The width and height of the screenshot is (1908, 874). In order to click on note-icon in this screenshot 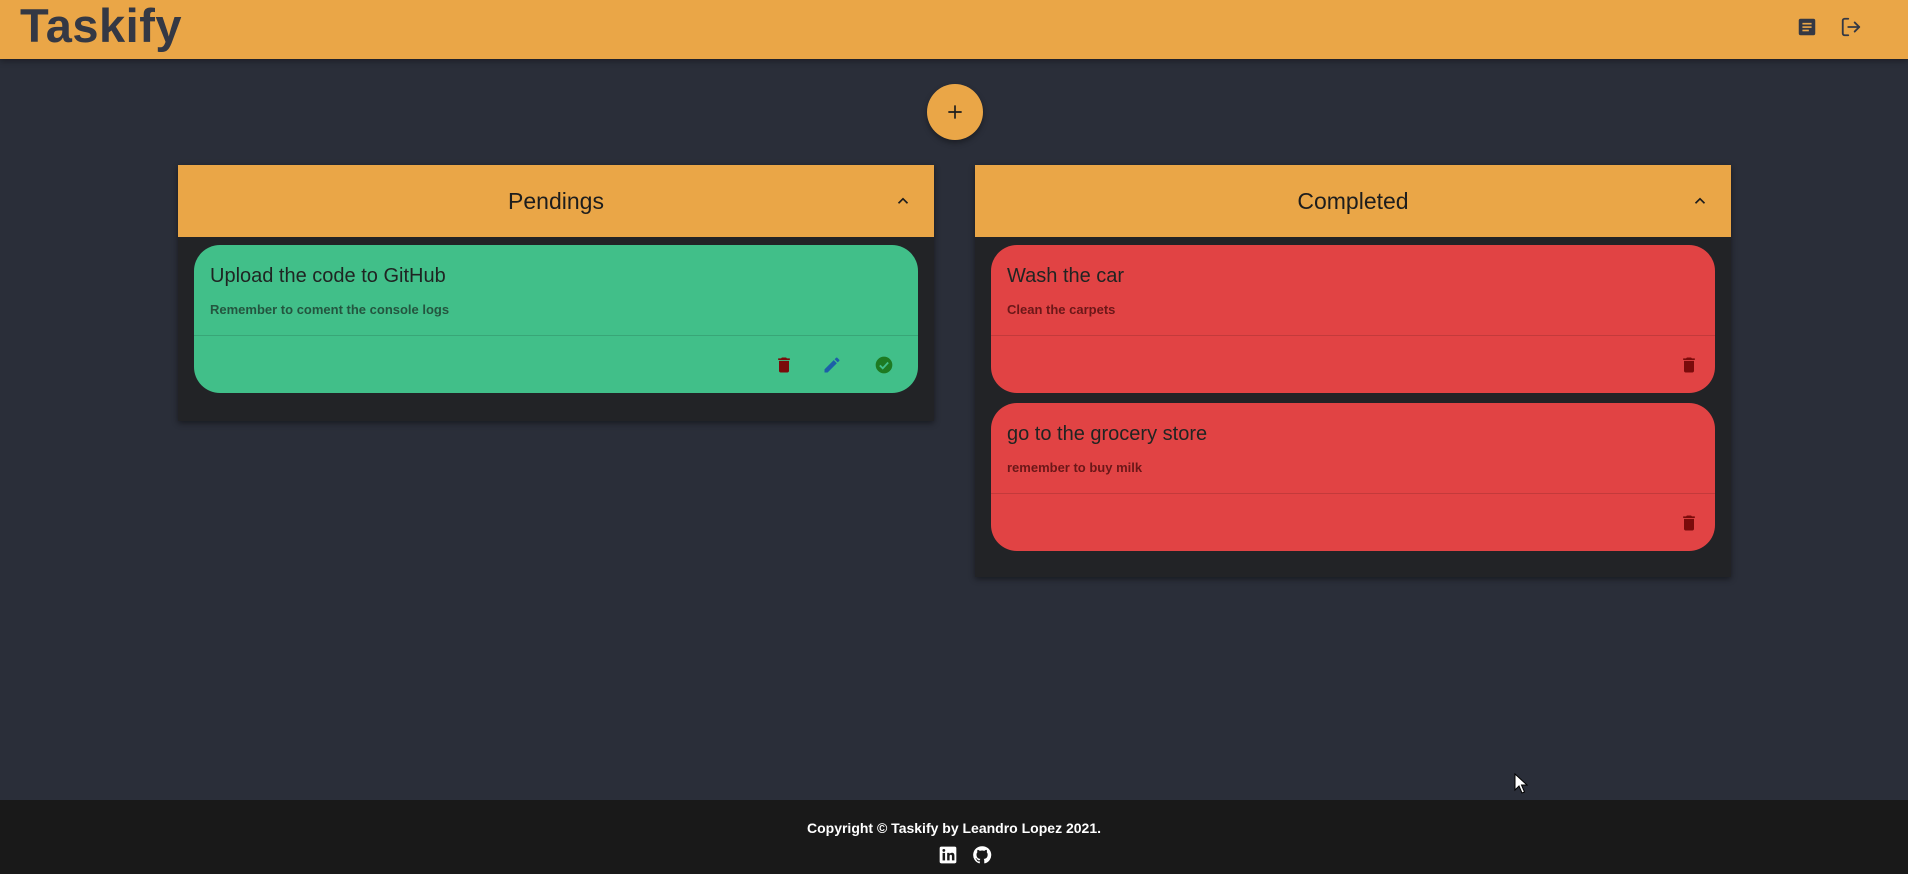, I will do `click(1807, 27)`.